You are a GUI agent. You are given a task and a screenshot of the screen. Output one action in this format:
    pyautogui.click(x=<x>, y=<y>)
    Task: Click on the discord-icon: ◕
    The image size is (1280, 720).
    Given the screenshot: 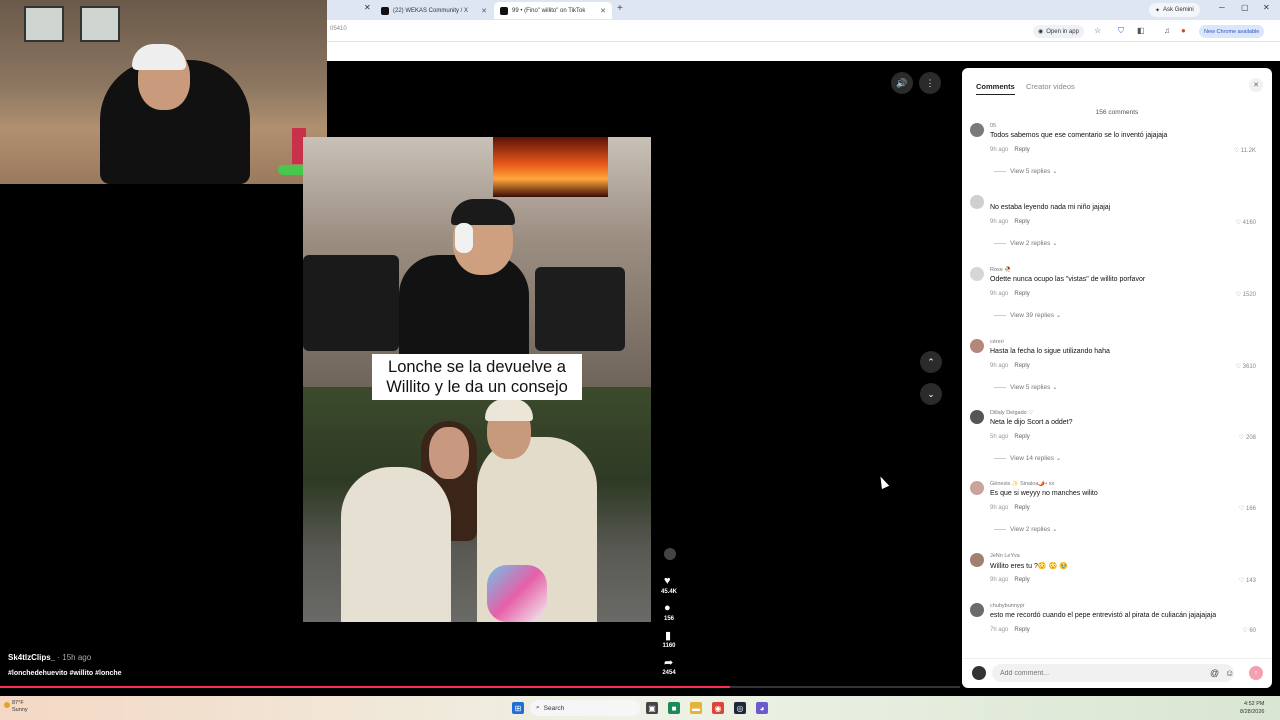 What is the action you would take?
    pyautogui.click(x=762, y=708)
    